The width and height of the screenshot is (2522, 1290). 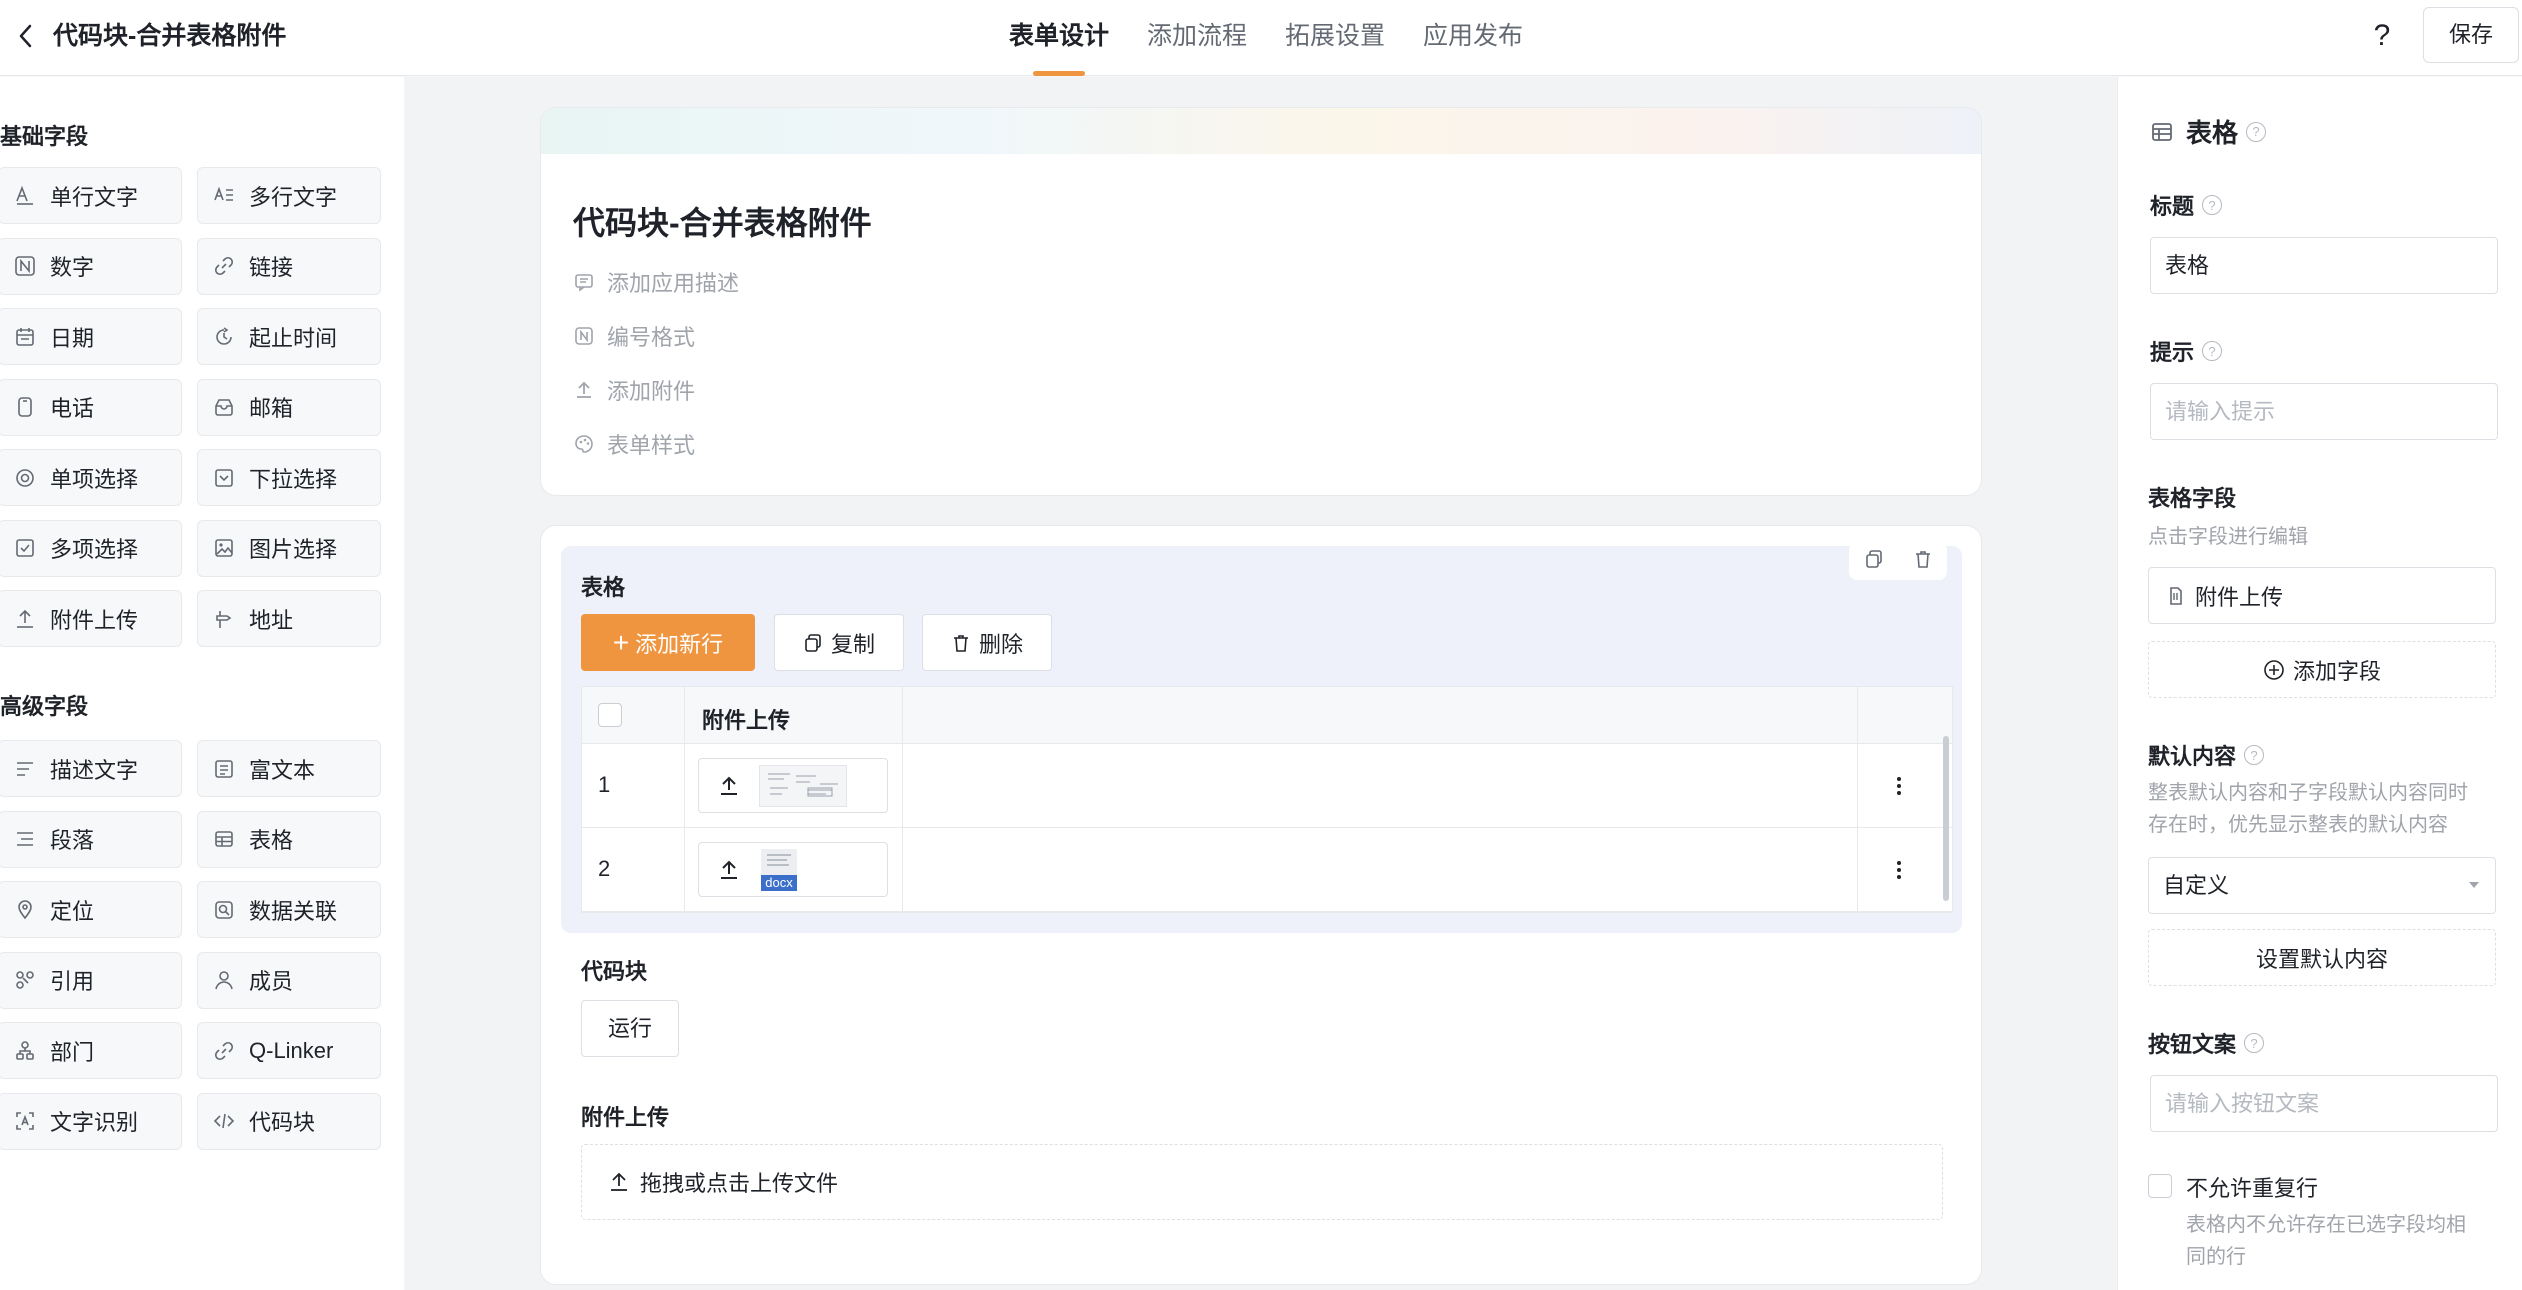 I want to click on field-type-calendar: 日期, so click(x=91, y=336).